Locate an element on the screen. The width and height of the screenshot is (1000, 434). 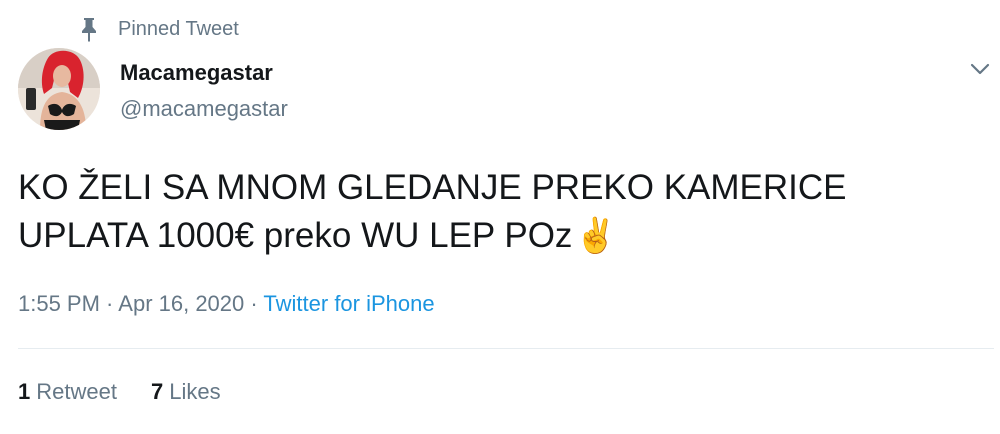
victory-hand-emoji: ✌️ is located at coordinates (595, 236).